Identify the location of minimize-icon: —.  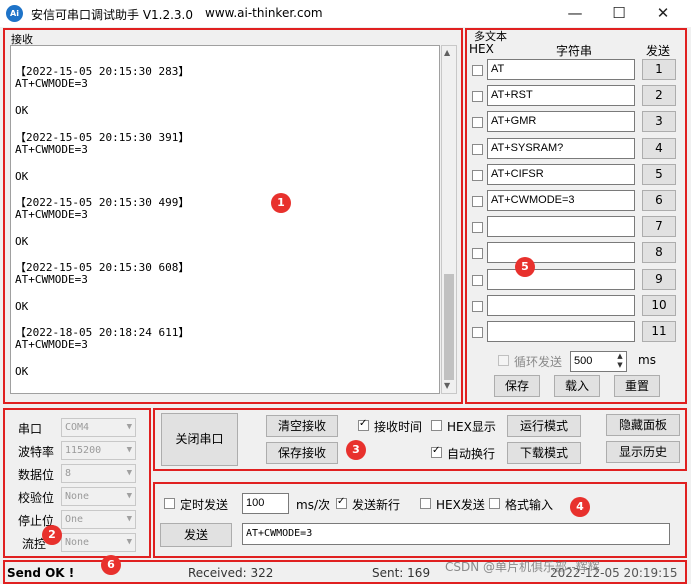
(575, 13).